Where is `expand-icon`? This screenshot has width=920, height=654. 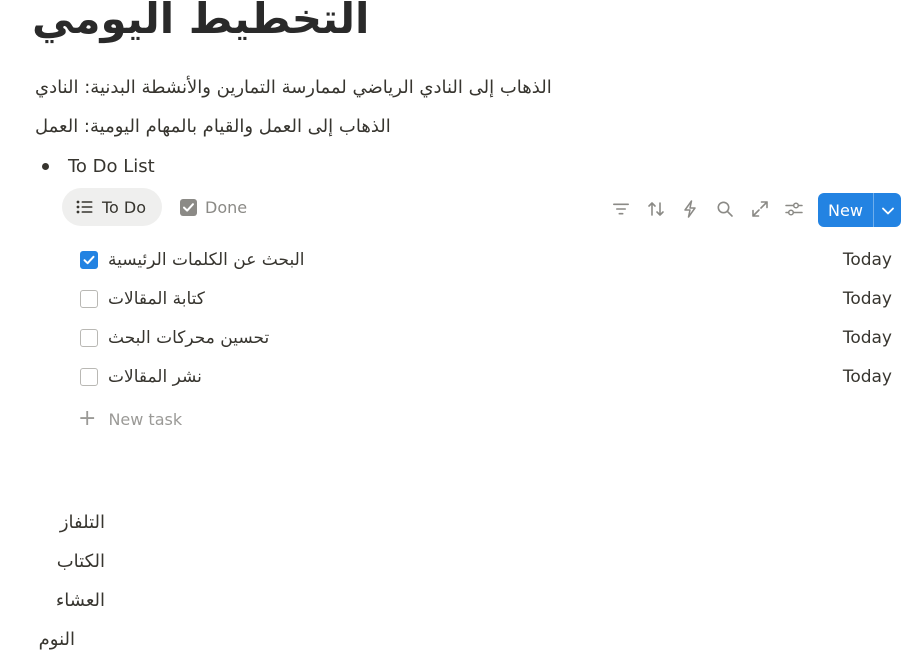 expand-icon is located at coordinates (760, 209).